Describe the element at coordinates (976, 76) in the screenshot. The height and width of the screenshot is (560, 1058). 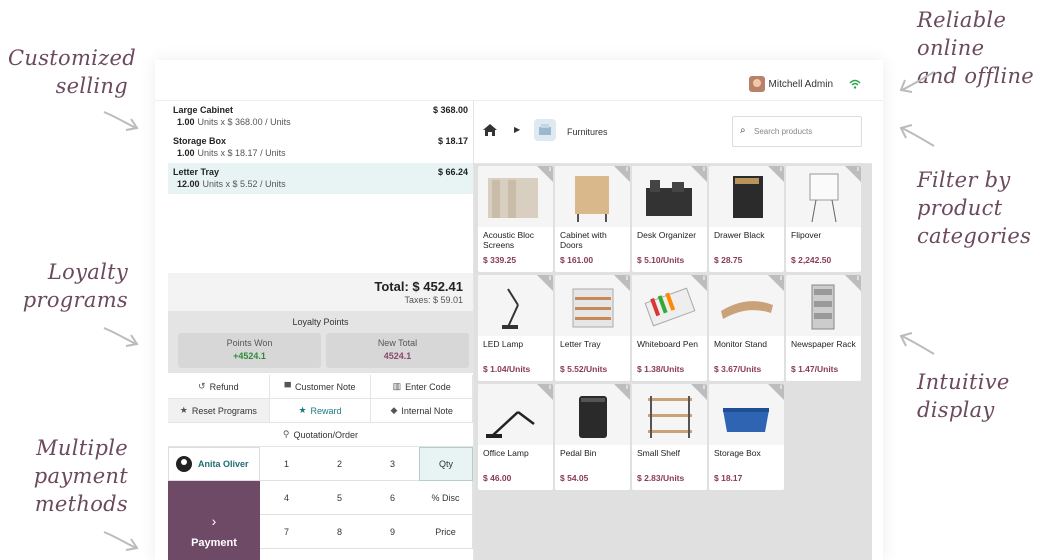
I see `caption-line: and offline` at that location.